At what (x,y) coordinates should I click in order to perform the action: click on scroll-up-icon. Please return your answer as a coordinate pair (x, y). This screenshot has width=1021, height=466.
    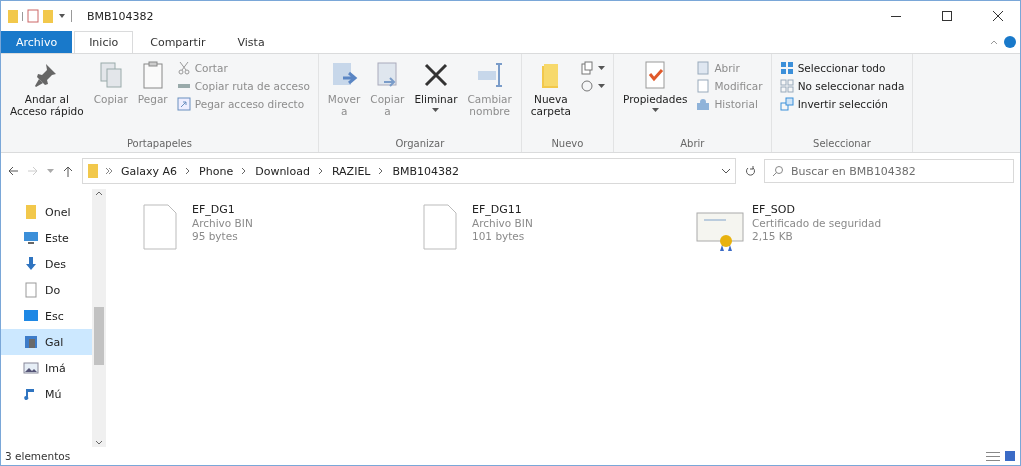
    Looking at the image, I should click on (99, 193).